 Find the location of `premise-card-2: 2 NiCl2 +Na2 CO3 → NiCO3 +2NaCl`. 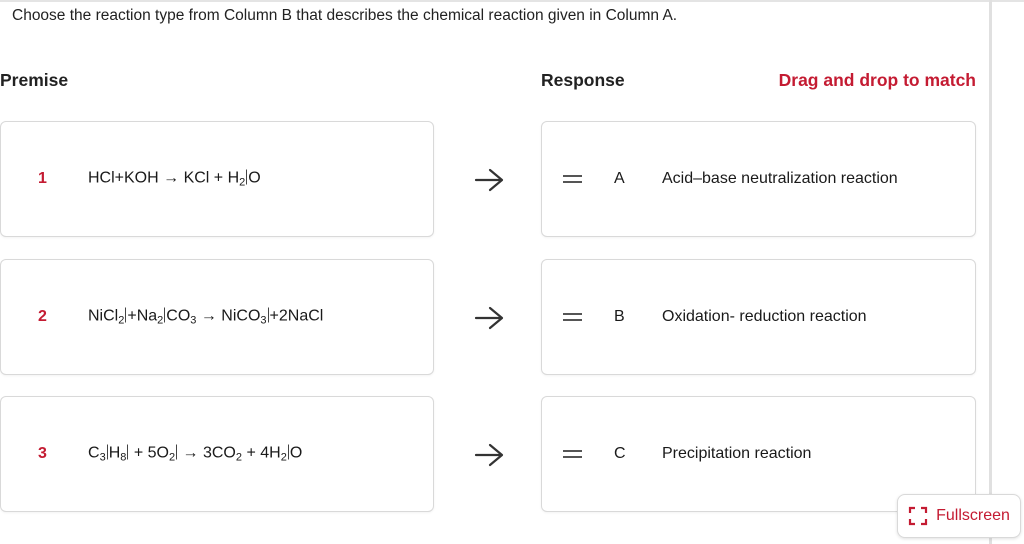

premise-card-2: 2 NiCl2 +Na2 CO3 → NiCO3 +2NaCl is located at coordinates (217, 317).